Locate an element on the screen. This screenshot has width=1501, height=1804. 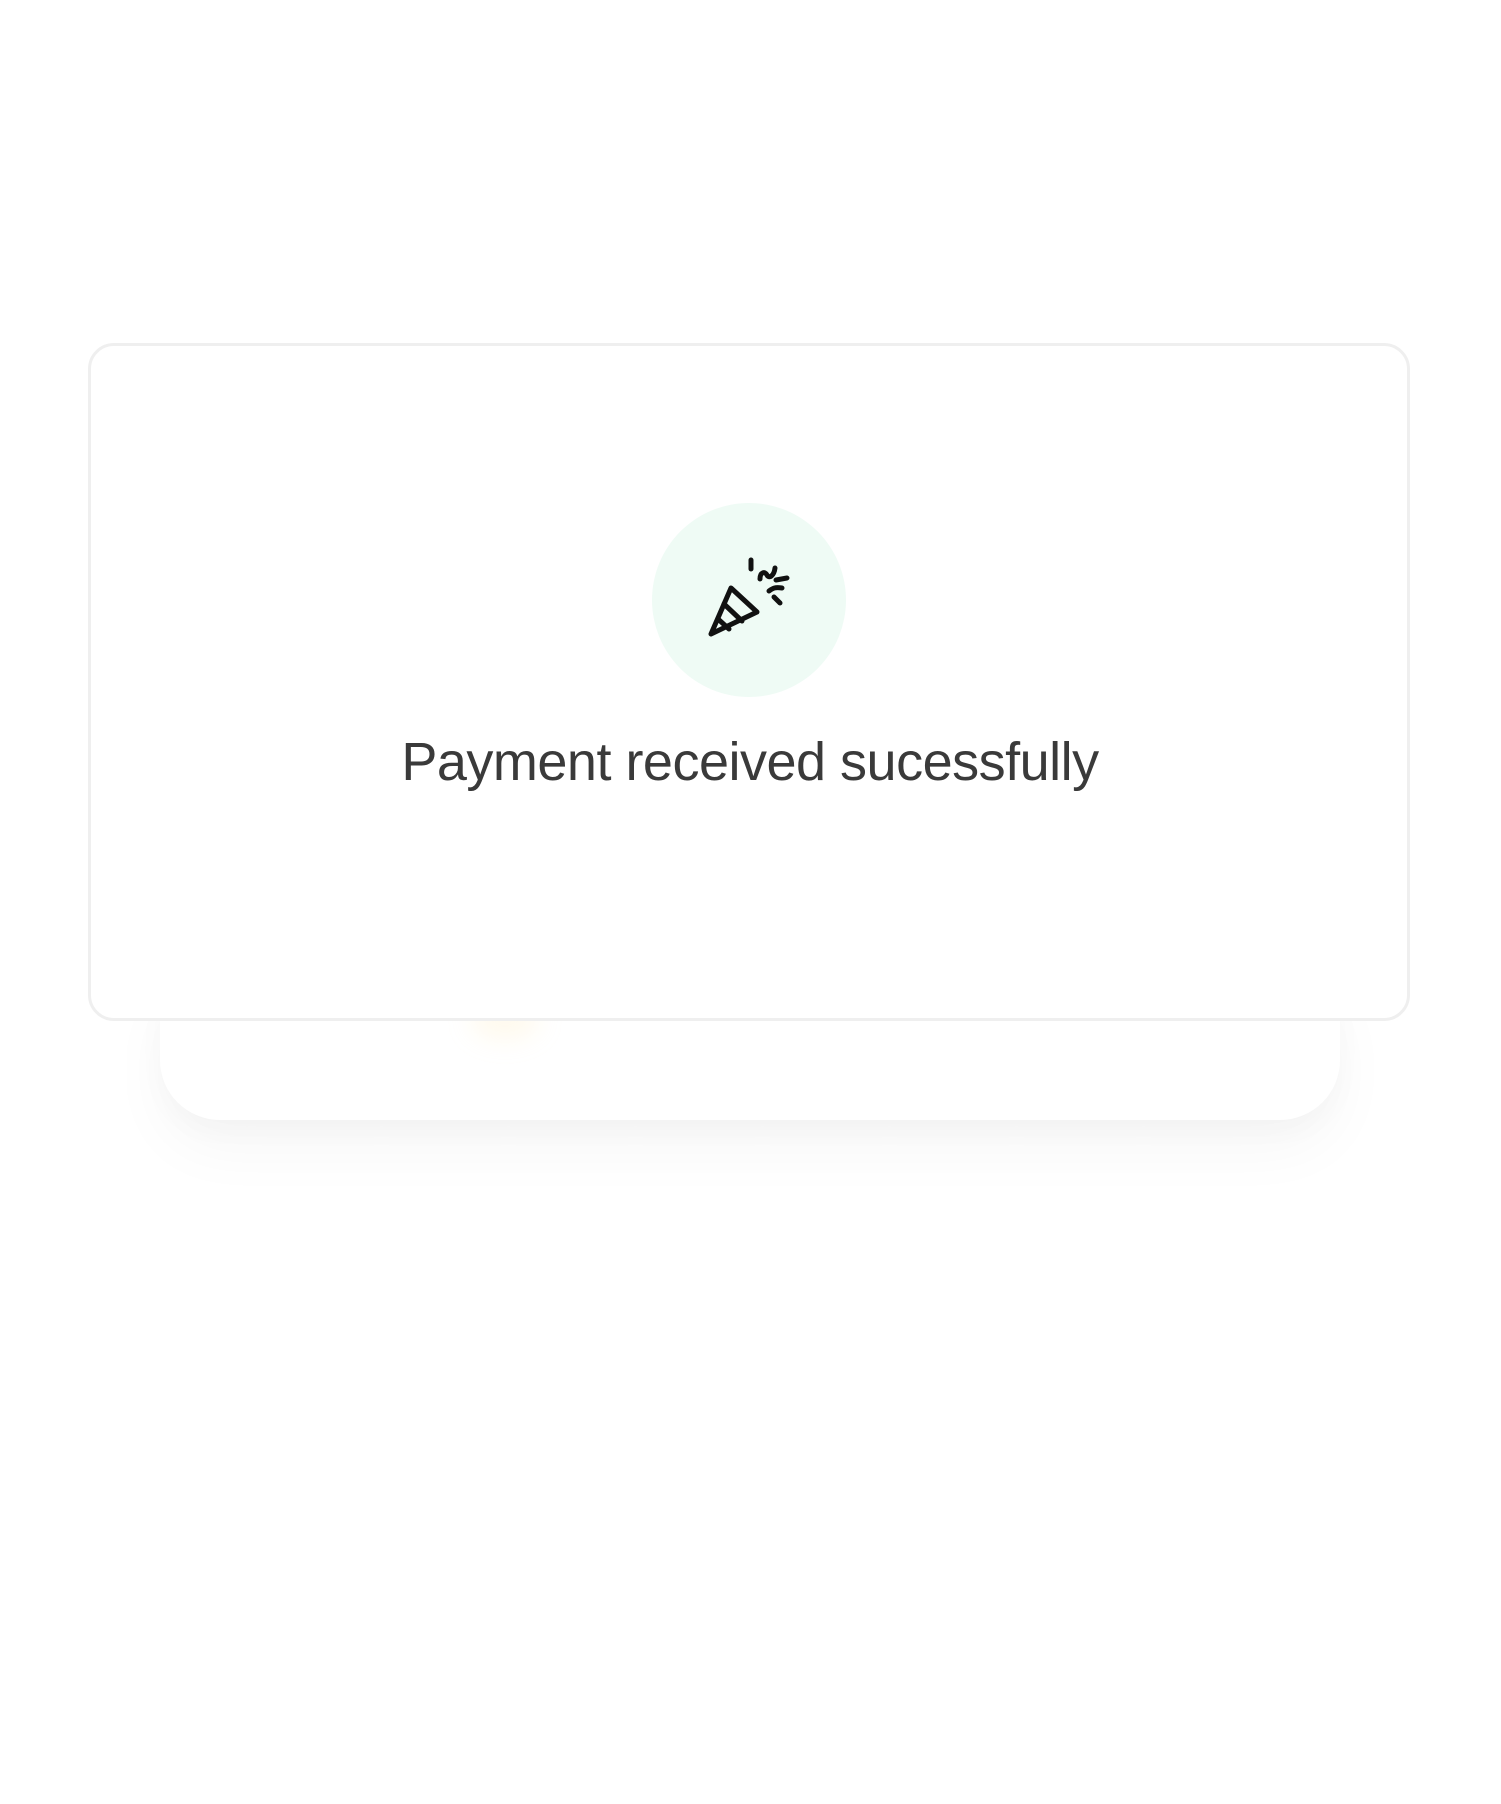
payment-success-message: Payment received sucessfully is located at coordinates (750, 762).